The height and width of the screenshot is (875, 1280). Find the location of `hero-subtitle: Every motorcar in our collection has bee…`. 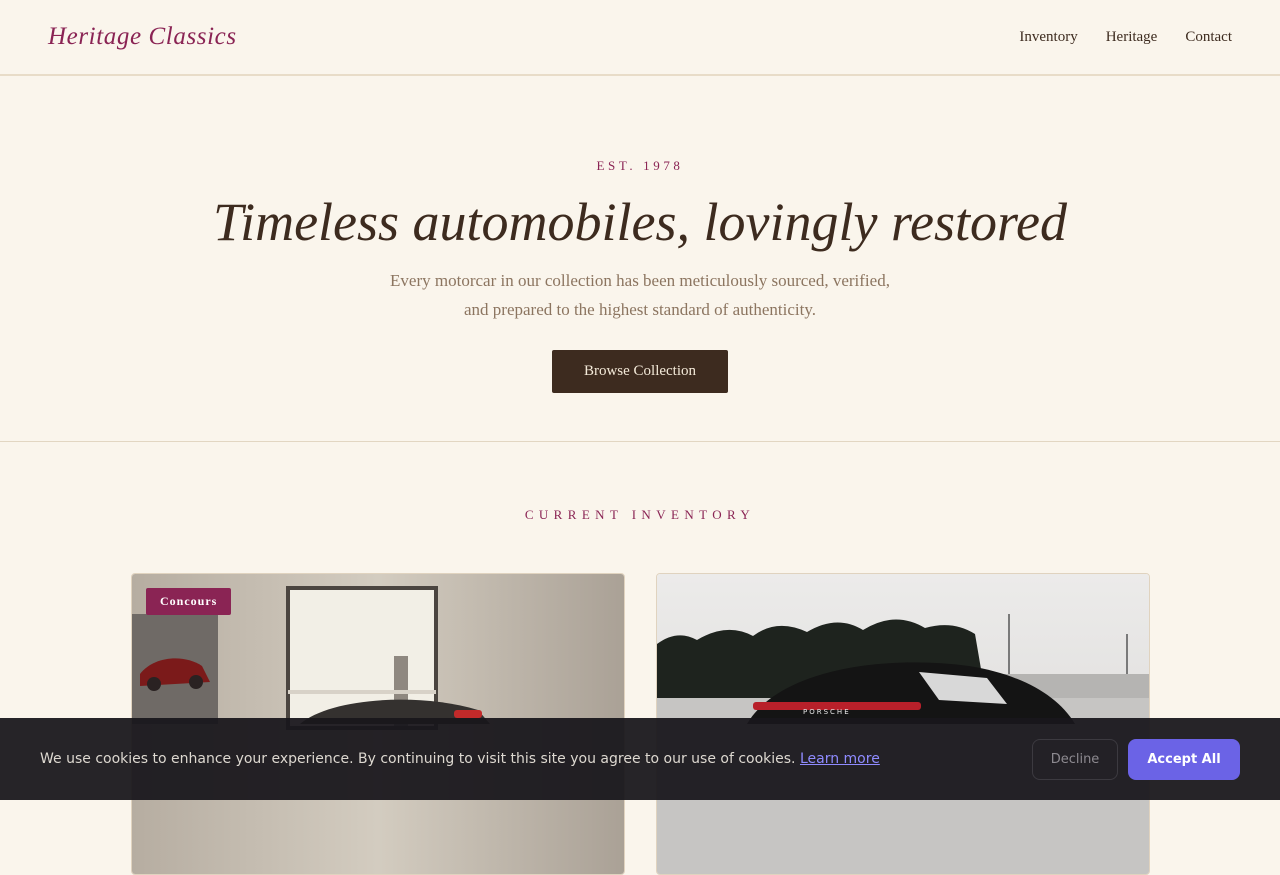

hero-subtitle: Every motorcar in our collection has bee… is located at coordinates (640, 295).